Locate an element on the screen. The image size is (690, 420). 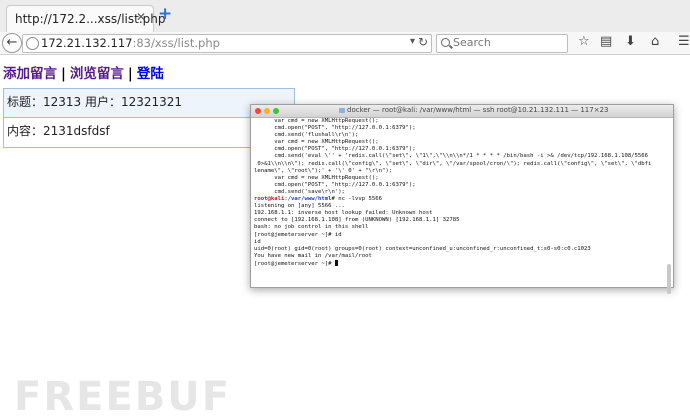
search-box is located at coordinates (502, 43).